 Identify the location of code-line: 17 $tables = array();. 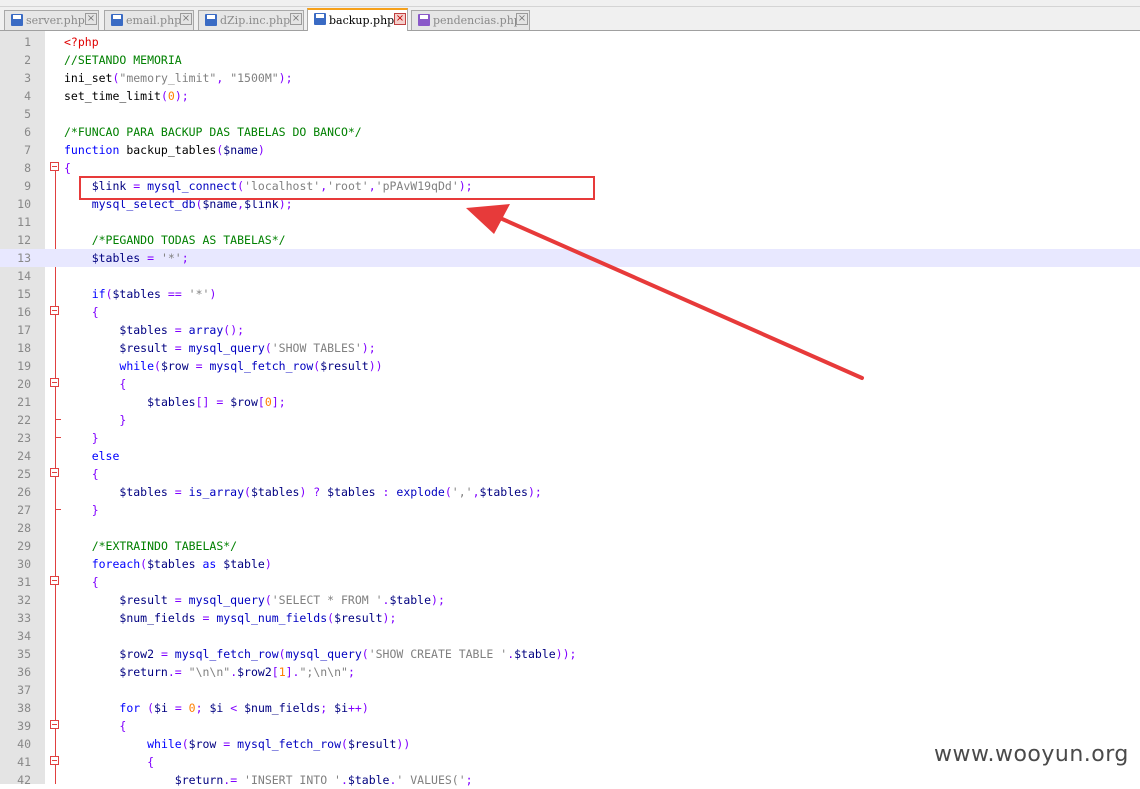
(570, 330).